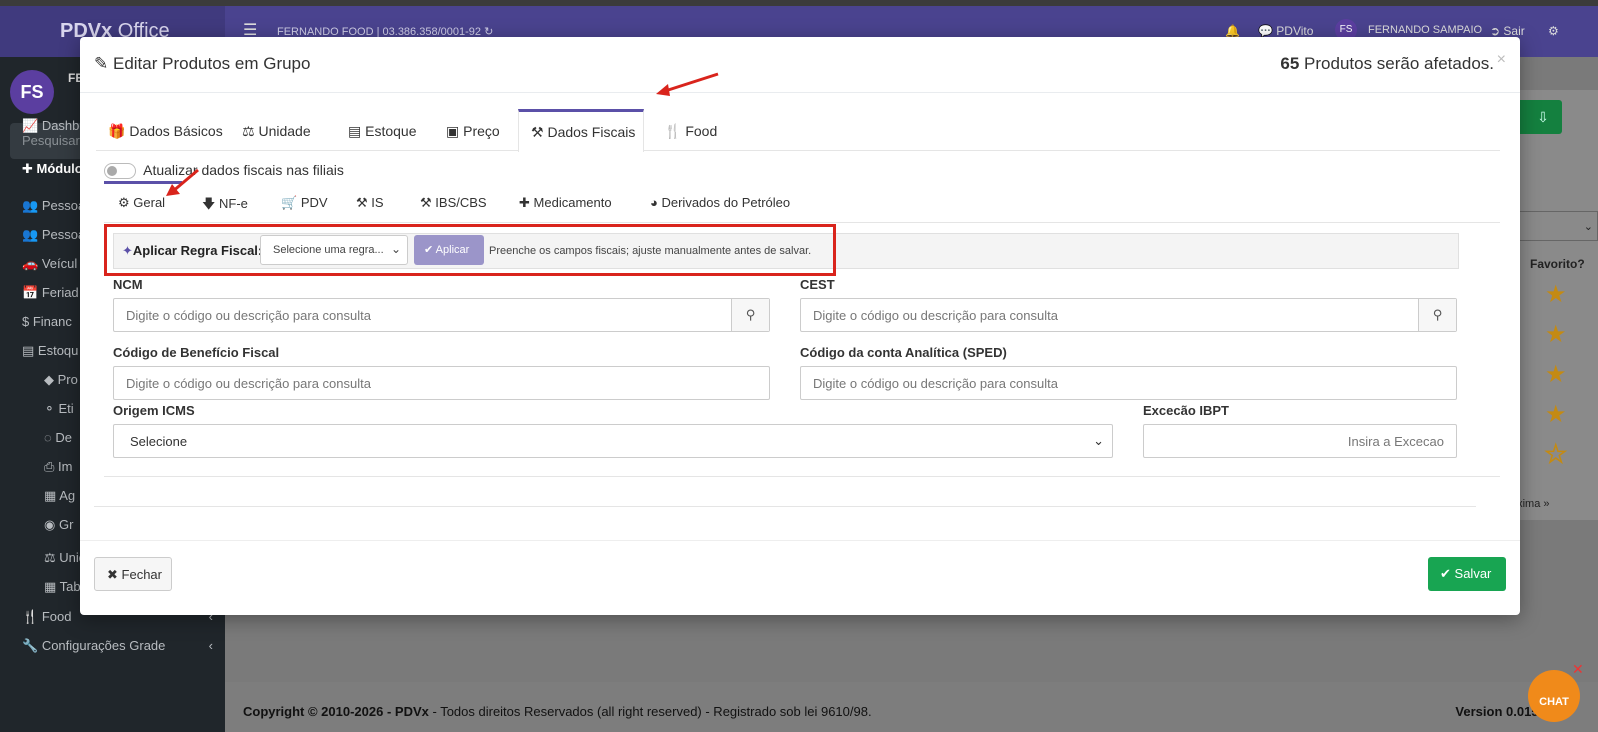 This screenshot has height=732, width=1598. I want to click on save-button-label: Salvar, so click(1473, 573).